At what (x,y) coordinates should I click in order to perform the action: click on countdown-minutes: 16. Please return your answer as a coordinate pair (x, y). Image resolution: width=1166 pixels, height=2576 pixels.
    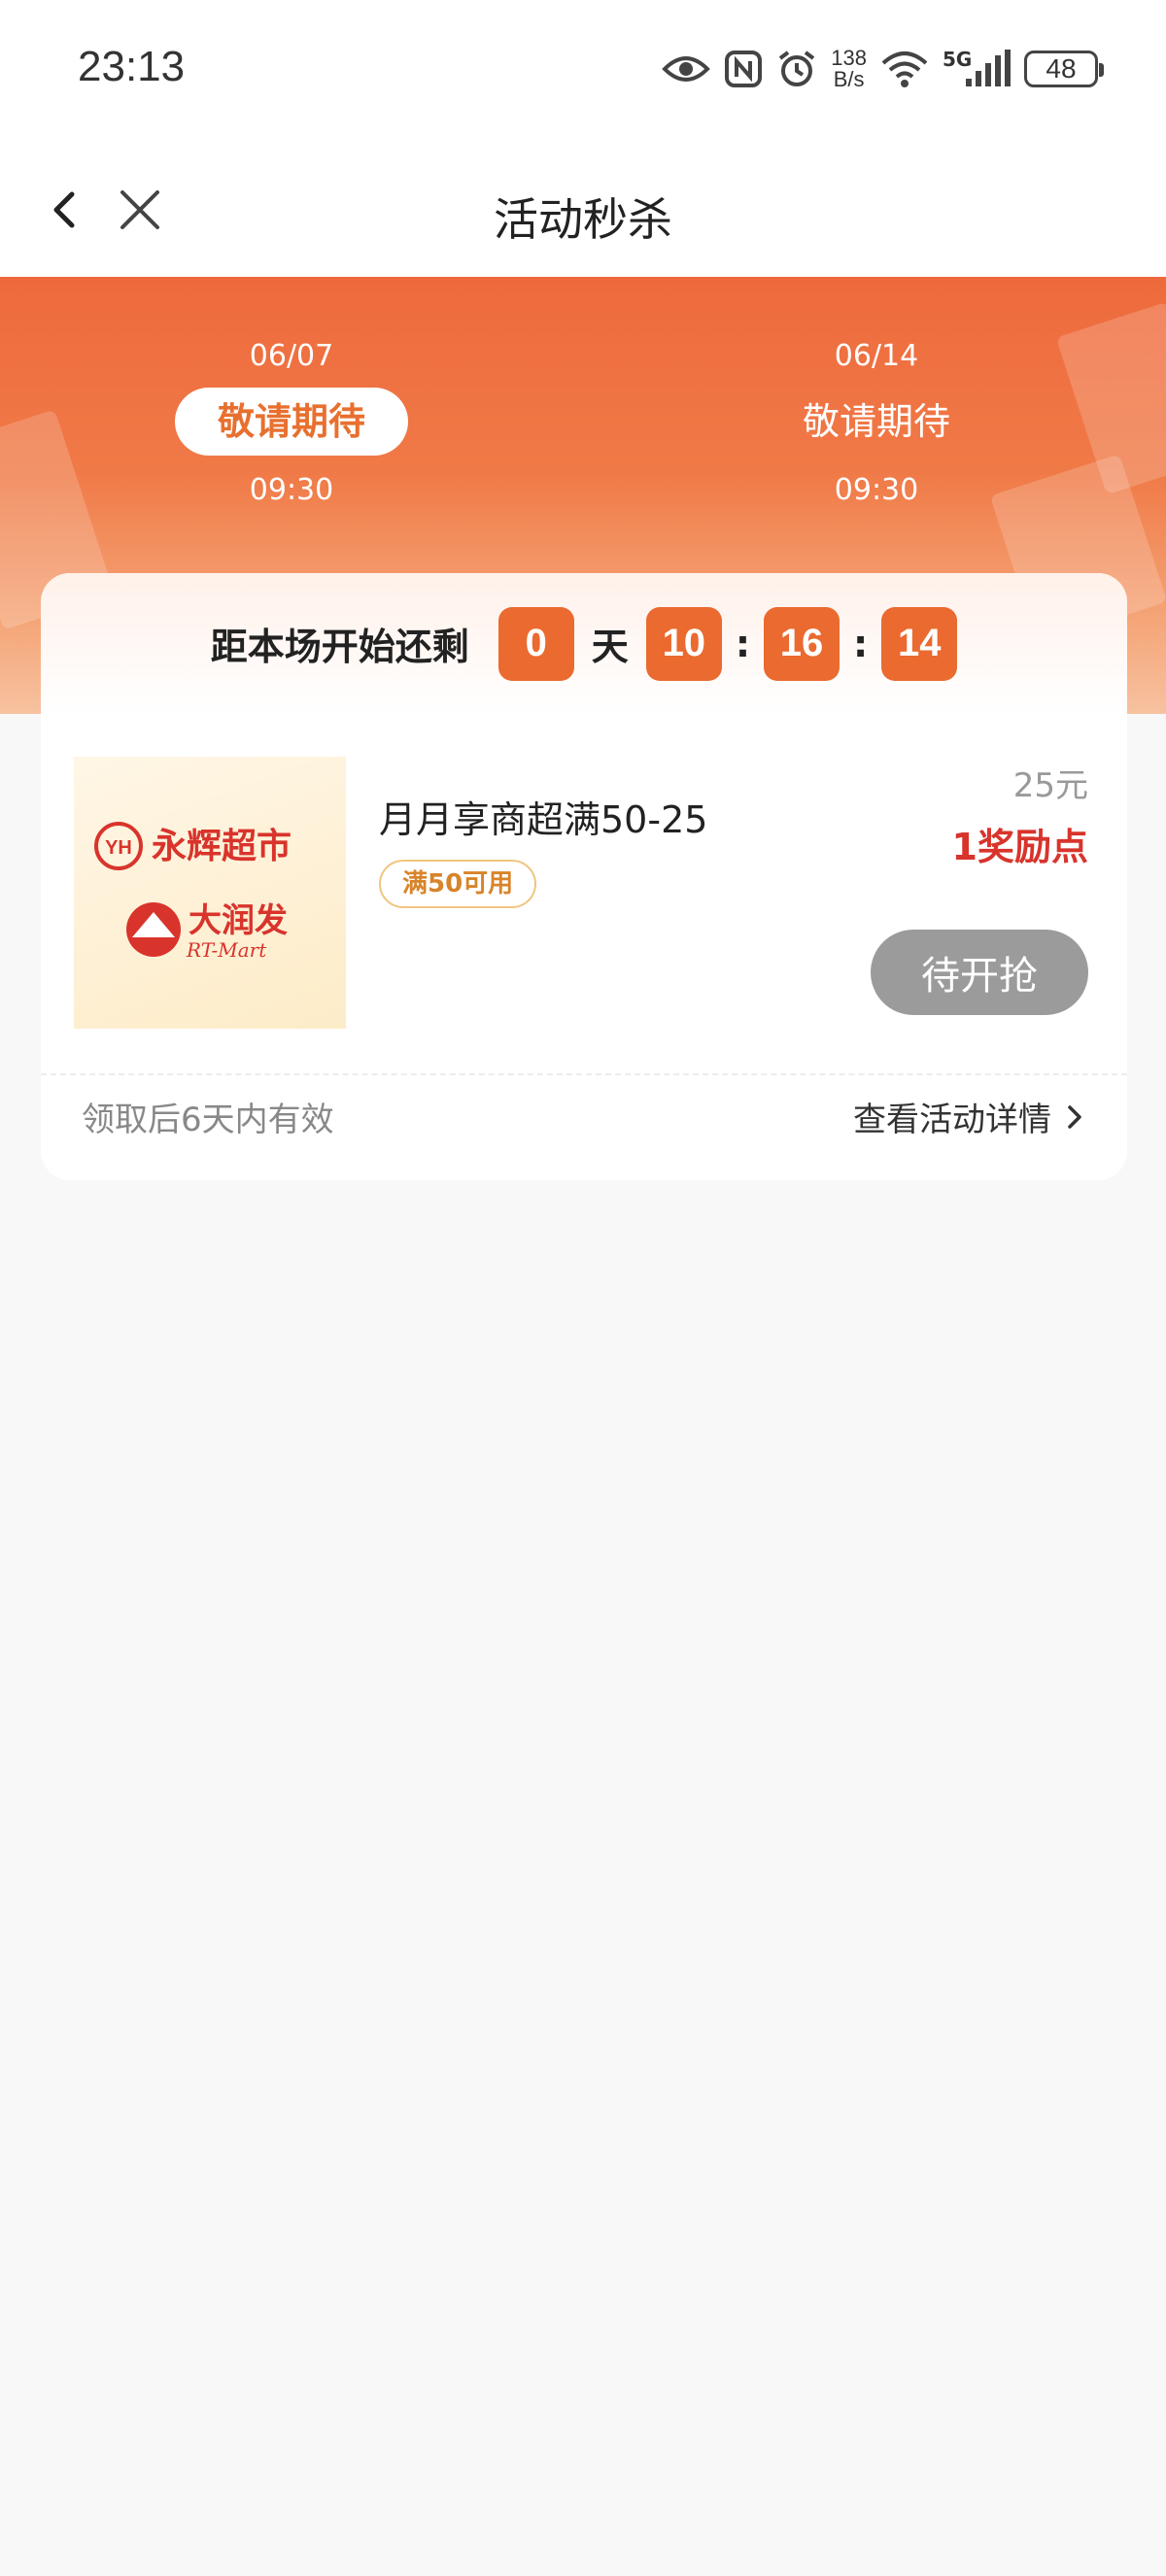
    Looking at the image, I should click on (802, 643).